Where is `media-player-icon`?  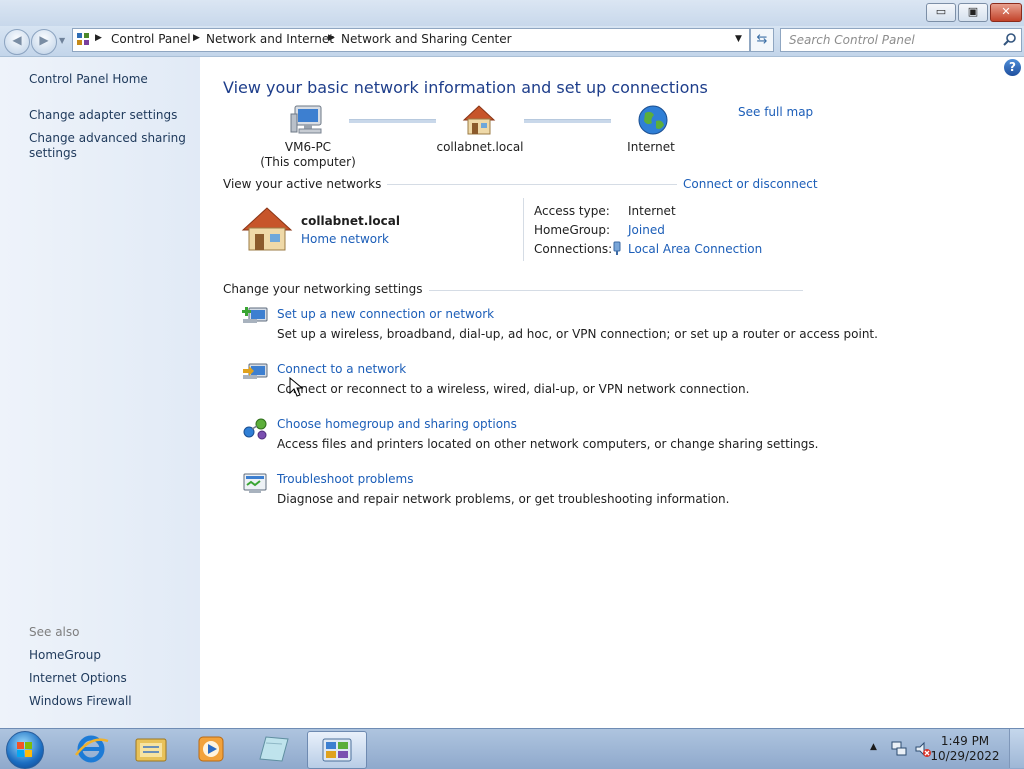 media-player-icon is located at coordinates (211, 749).